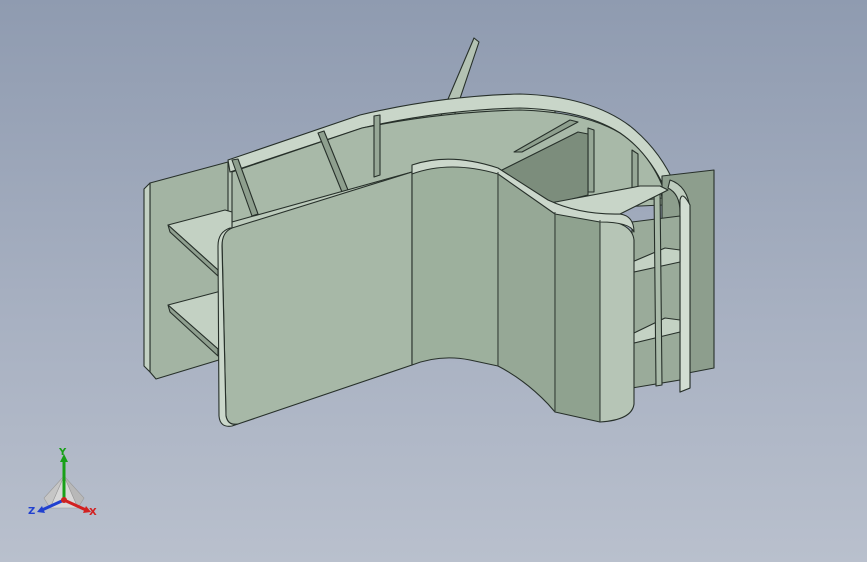 The height and width of the screenshot is (562, 867). What do you see at coordinates (685, 294) in the screenshot?
I see `right-flange-face` at bounding box center [685, 294].